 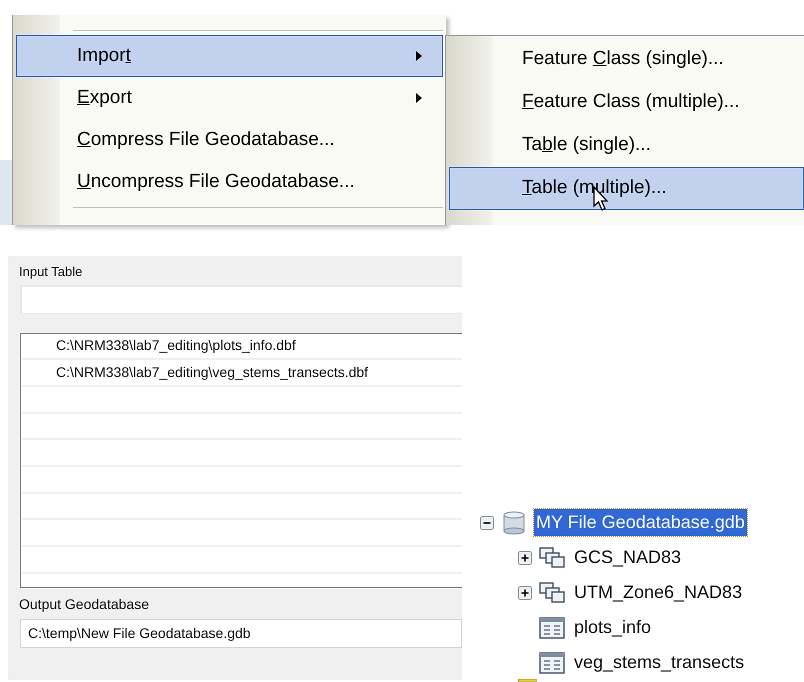 I want to click on tree-item: GCS_NAD83, so click(x=628, y=557).